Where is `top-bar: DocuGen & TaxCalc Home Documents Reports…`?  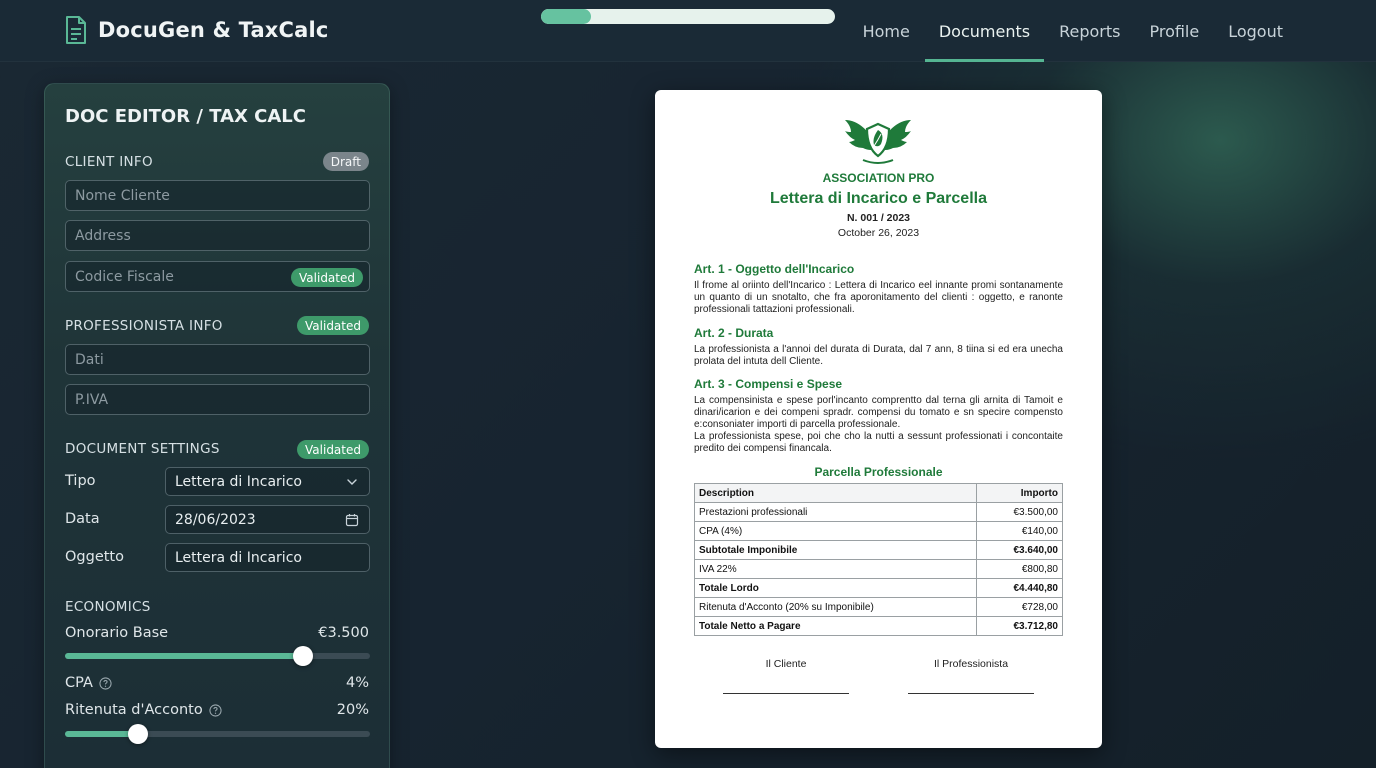
top-bar: DocuGen & TaxCalc Home Documents Reports… is located at coordinates (688, 31).